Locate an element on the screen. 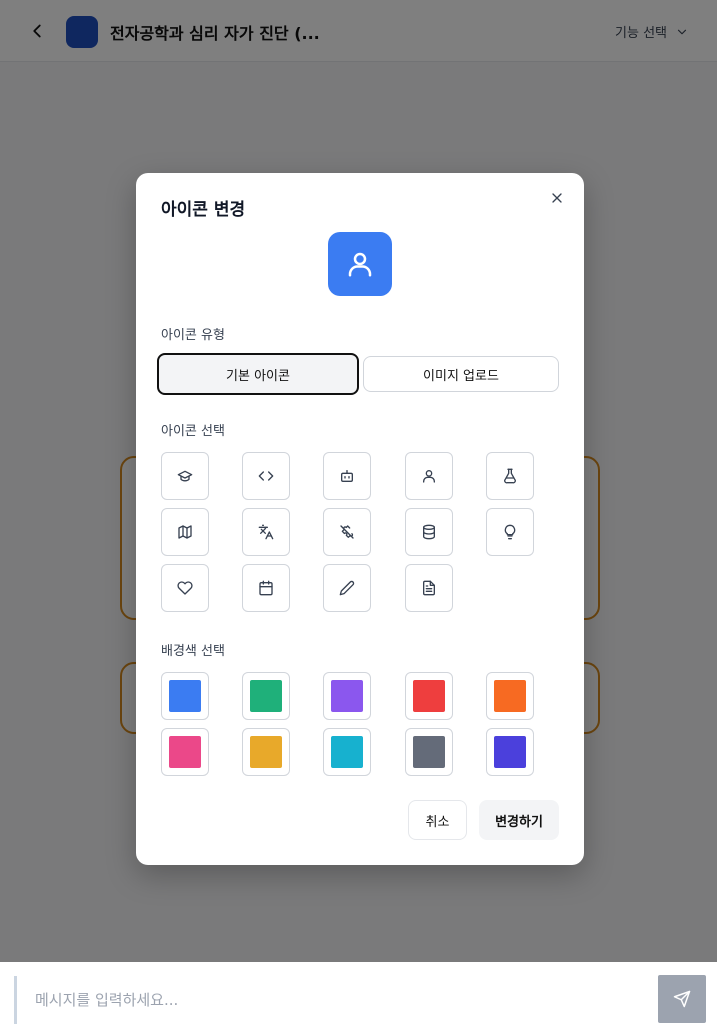  icon-select-label: 아이콘 선택 is located at coordinates (193, 431).